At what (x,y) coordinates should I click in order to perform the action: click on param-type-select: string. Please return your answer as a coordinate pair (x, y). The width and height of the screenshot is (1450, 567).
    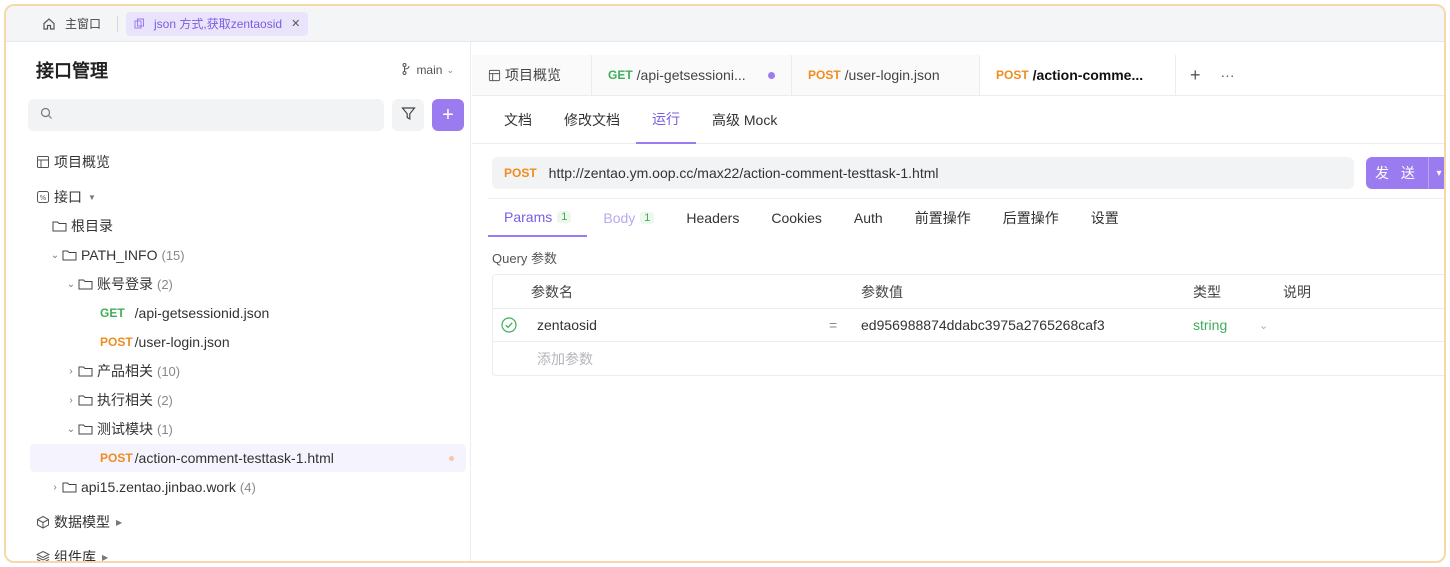
    Looking at the image, I should click on (1210, 325).